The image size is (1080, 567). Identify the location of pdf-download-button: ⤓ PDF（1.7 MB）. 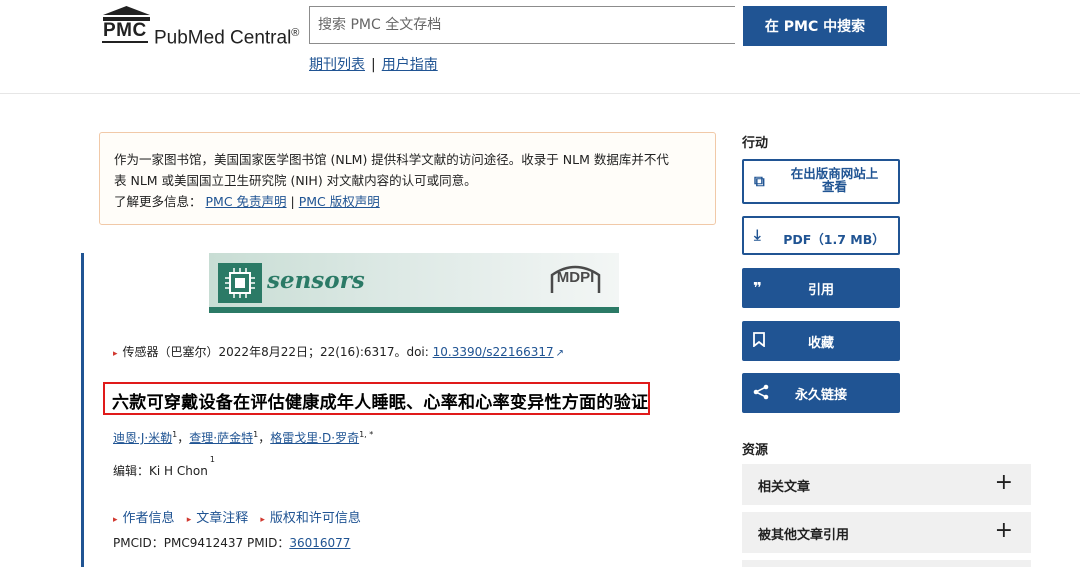
(821, 235).